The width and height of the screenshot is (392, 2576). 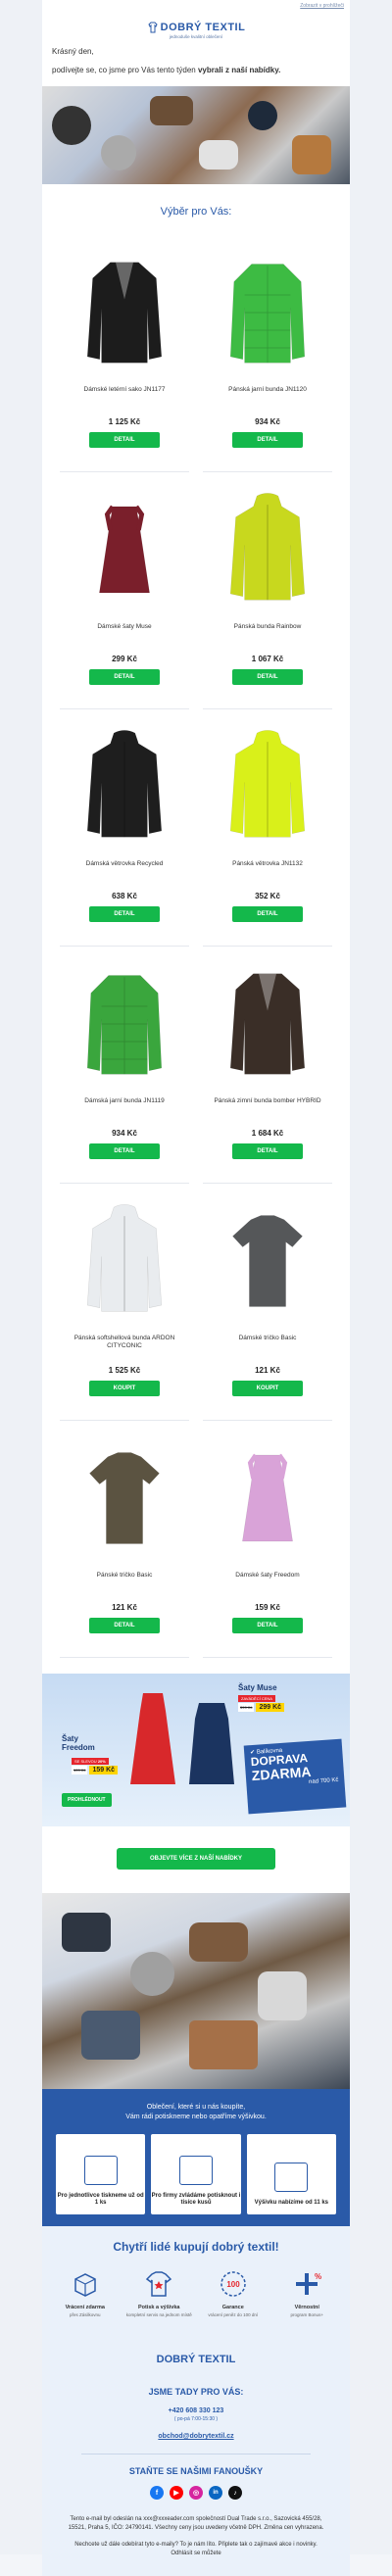 What do you see at coordinates (196, 135) in the screenshot?
I see `hero-image-clothes` at bounding box center [196, 135].